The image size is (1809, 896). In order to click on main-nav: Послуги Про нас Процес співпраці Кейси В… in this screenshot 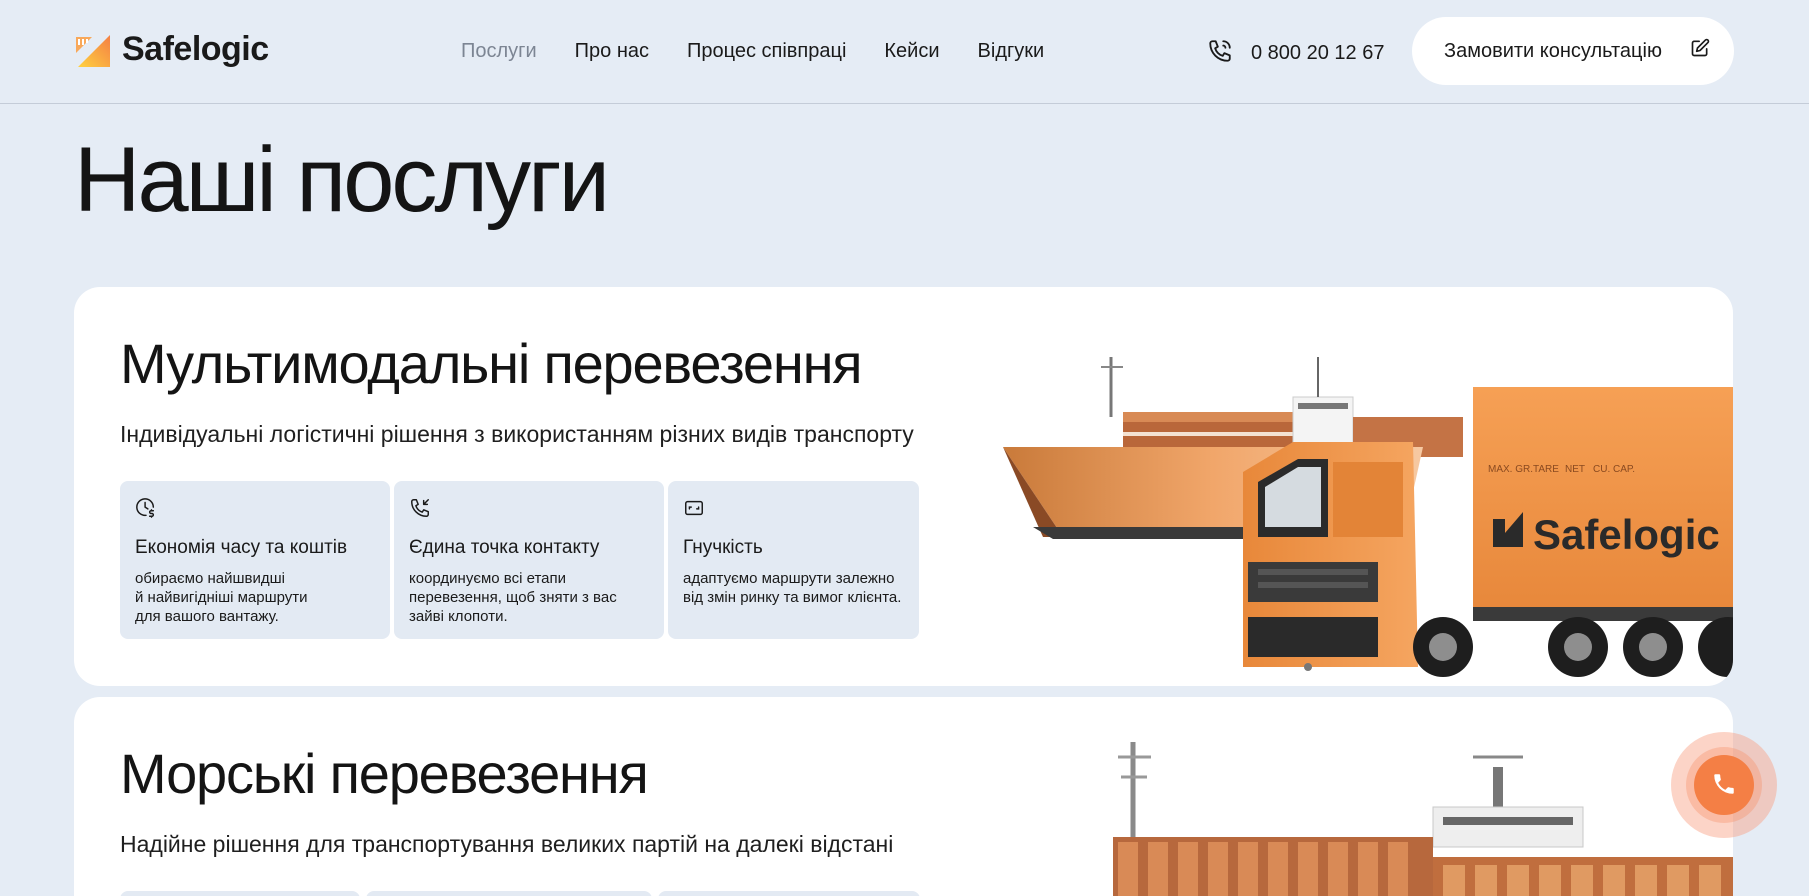, I will do `click(752, 51)`.